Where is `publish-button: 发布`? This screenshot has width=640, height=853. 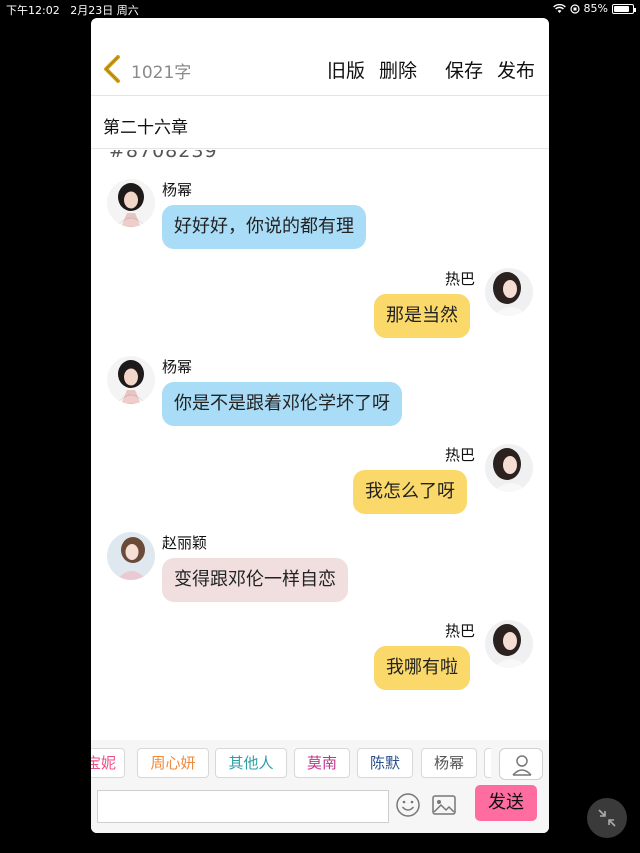
publish-button: 发布 is located at coordinates (516, 69).